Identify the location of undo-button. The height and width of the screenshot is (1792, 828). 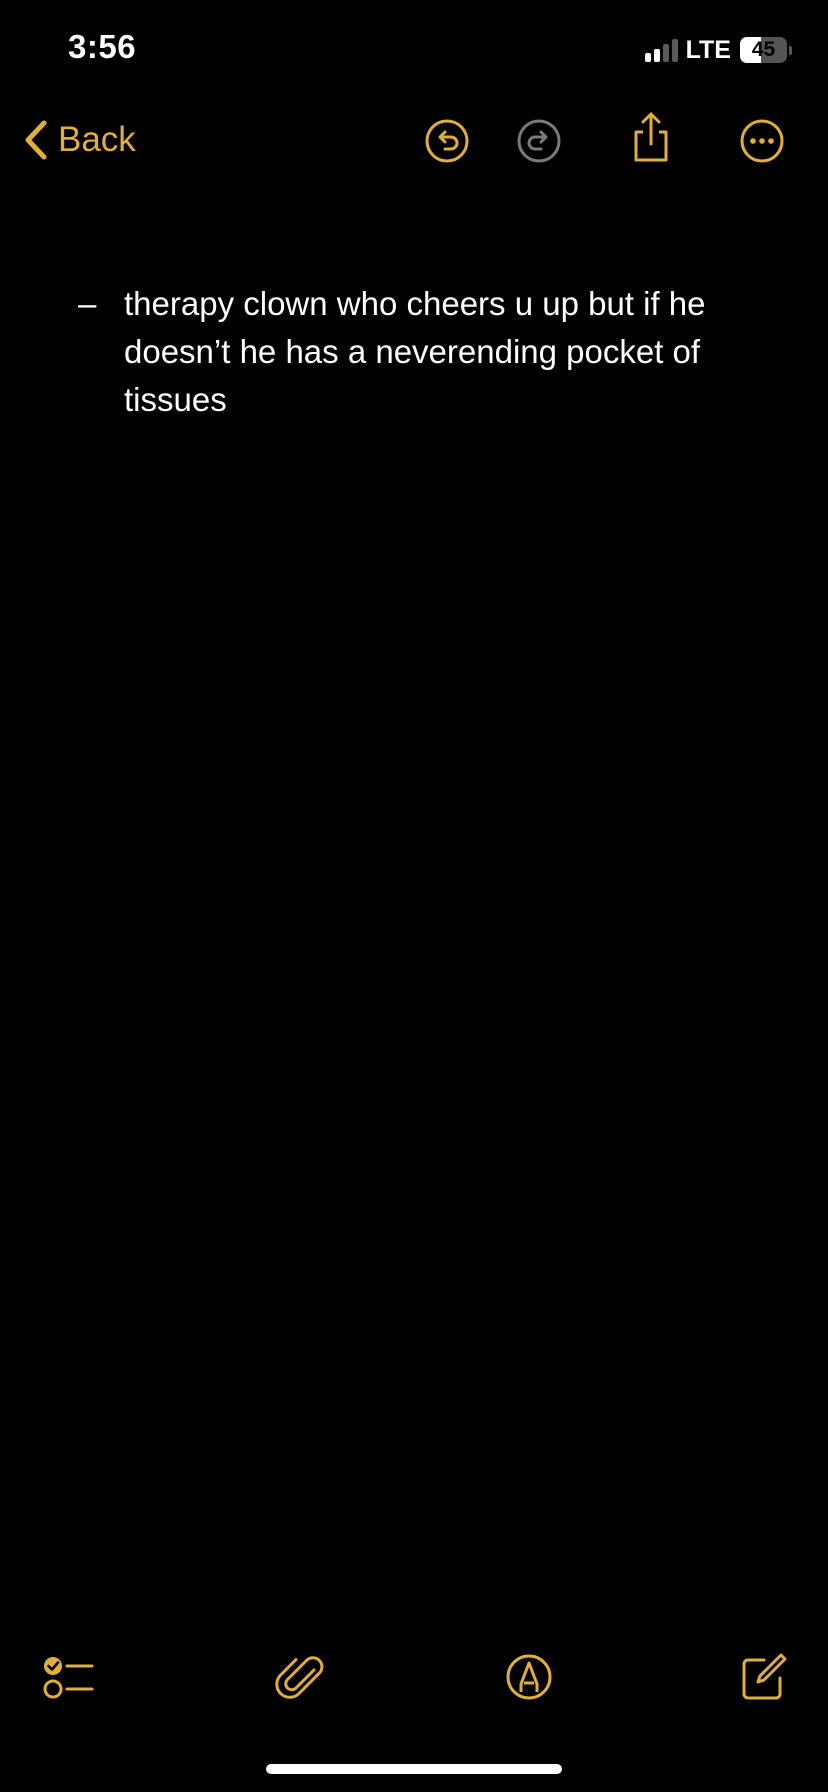
(447, 141).